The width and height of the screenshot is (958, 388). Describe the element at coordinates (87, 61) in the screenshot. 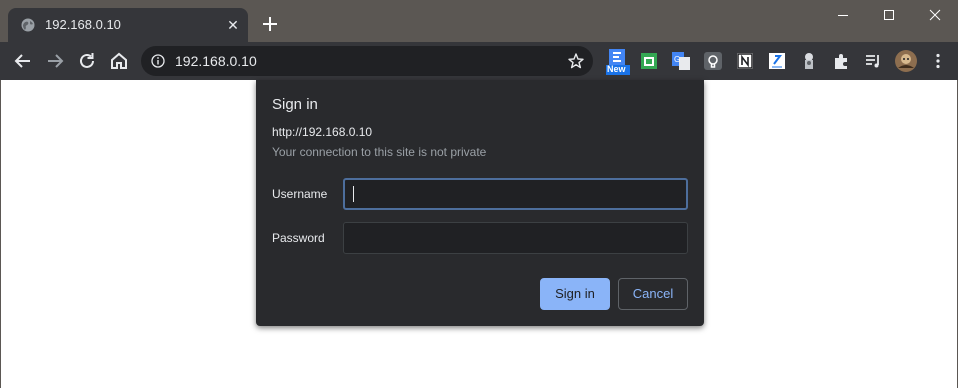

I see `reload-icon` at that location.